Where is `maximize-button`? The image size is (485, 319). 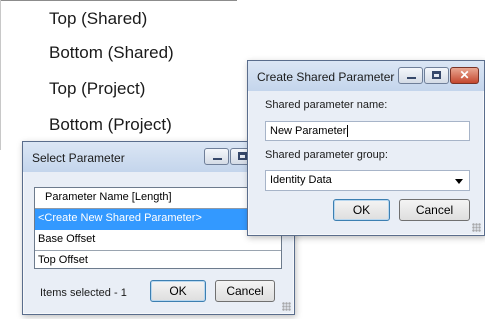
maximize-button is located at coordinates (436, 75).